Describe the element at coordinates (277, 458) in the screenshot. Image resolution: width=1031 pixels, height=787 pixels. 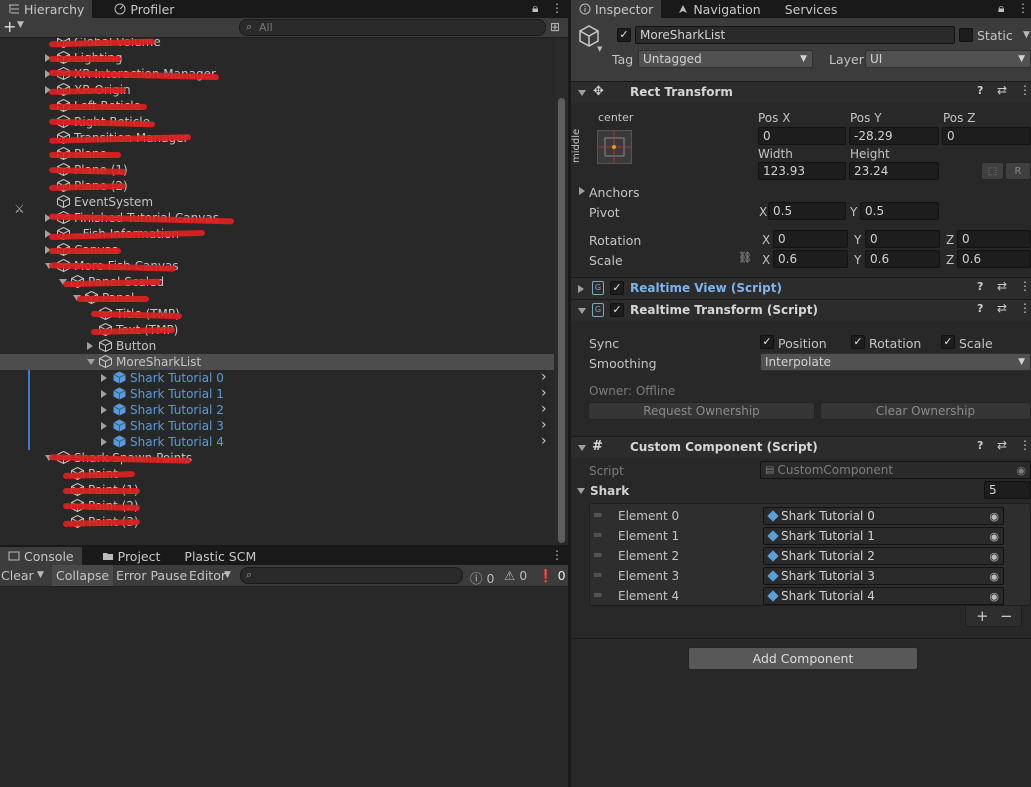
I see `hierarchy-row: Shark Spawn Points` at that location.